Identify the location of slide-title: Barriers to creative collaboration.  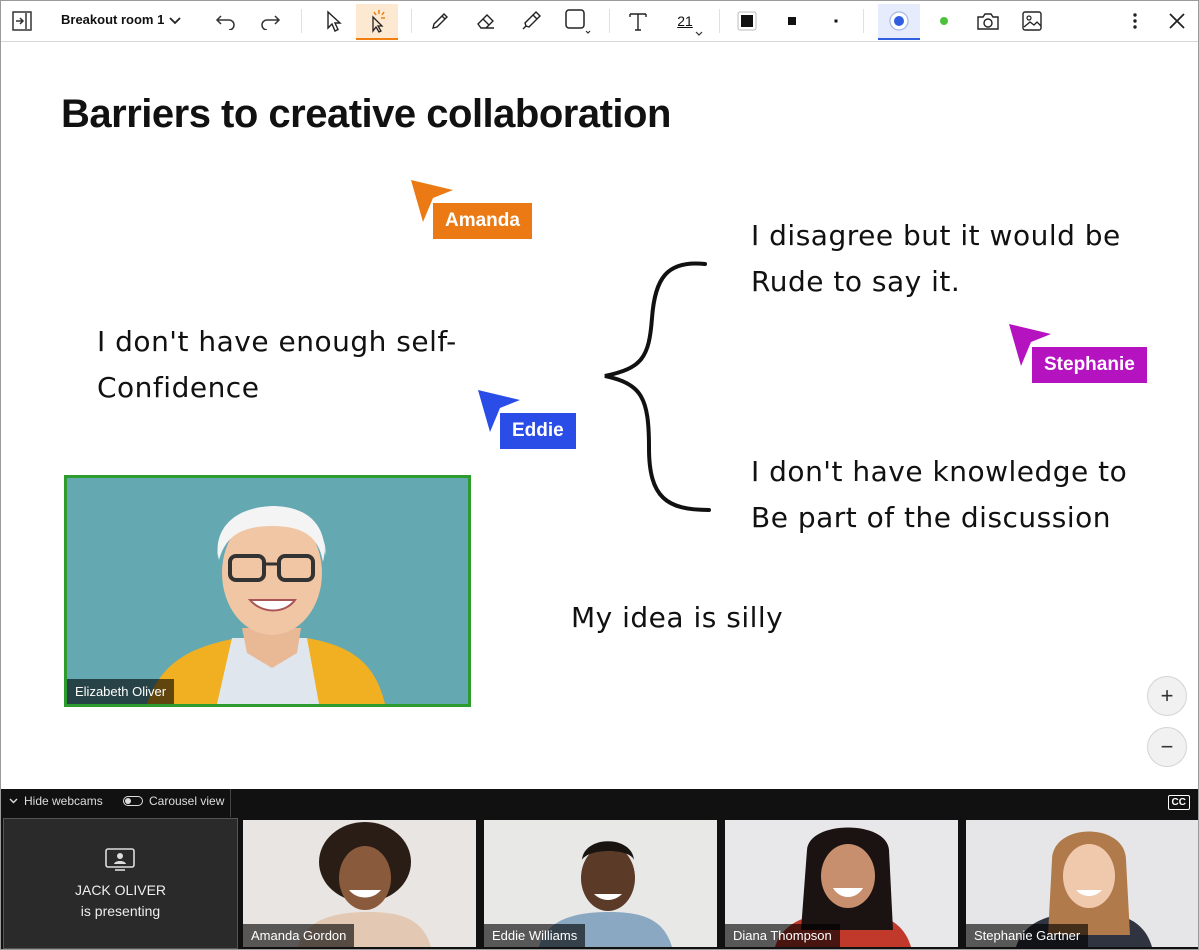
(366, 114).